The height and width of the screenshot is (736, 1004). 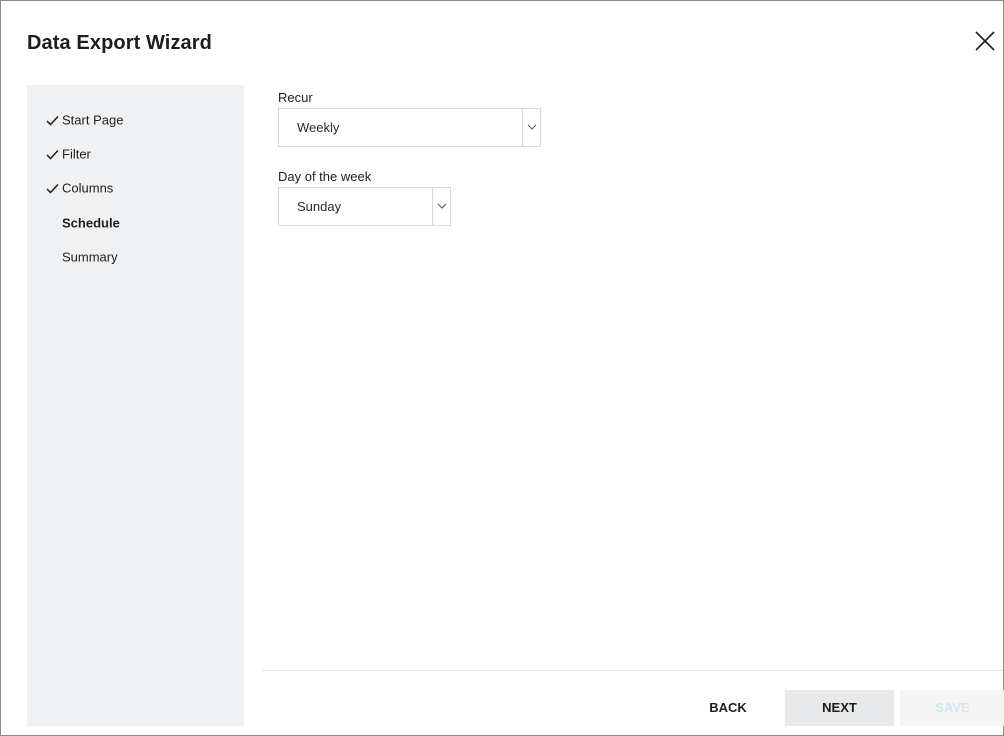 What do you see at coordinates (76, 154) in the screenshot?
I see `step-label: Filter` at bounding box center [76, 154].